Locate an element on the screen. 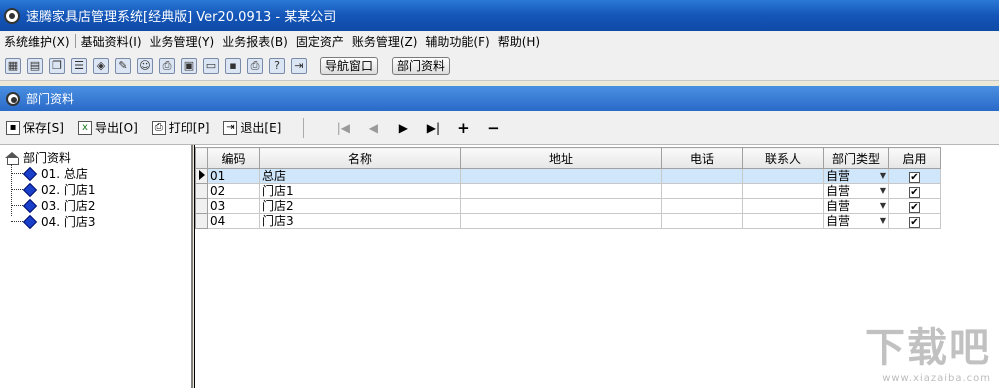 This screenshot has width=999, height=388. menu-system-maintenance: 系统维护(X) is located at coordinates (37, 41).